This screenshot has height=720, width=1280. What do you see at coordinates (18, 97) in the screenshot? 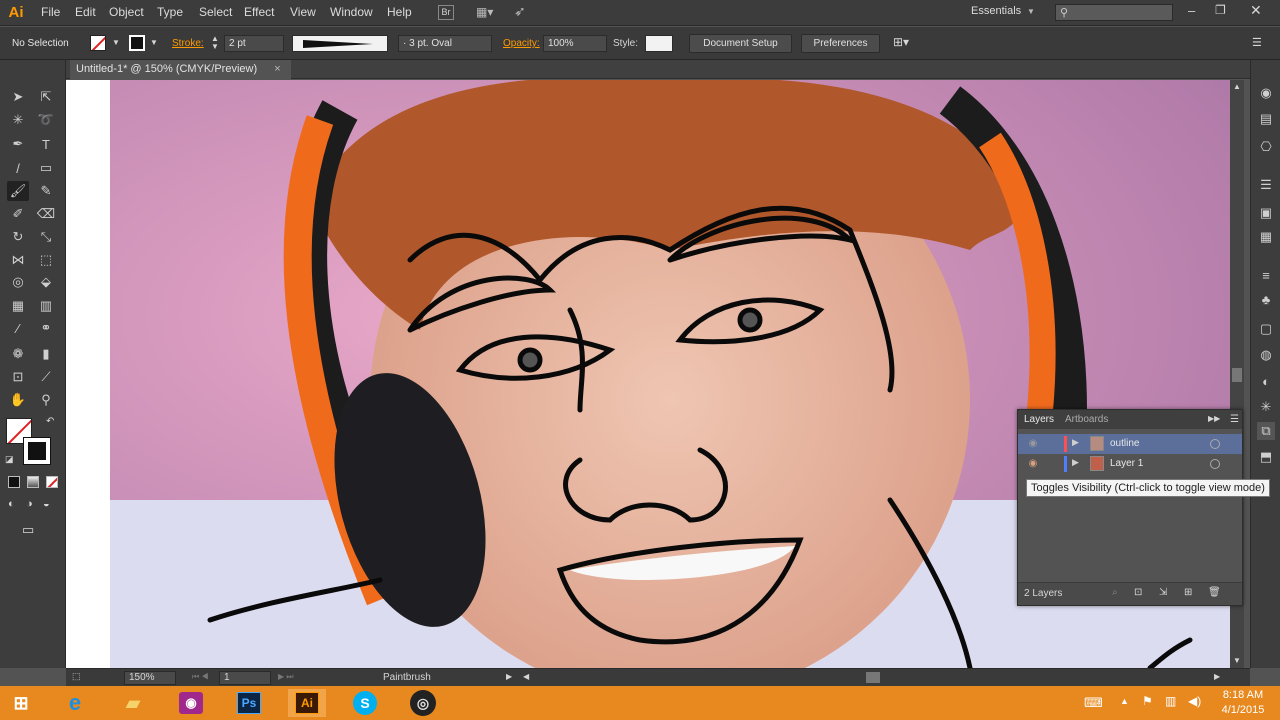
I see `selection-tool-icon: ➤` at bounding box center [18, 97].